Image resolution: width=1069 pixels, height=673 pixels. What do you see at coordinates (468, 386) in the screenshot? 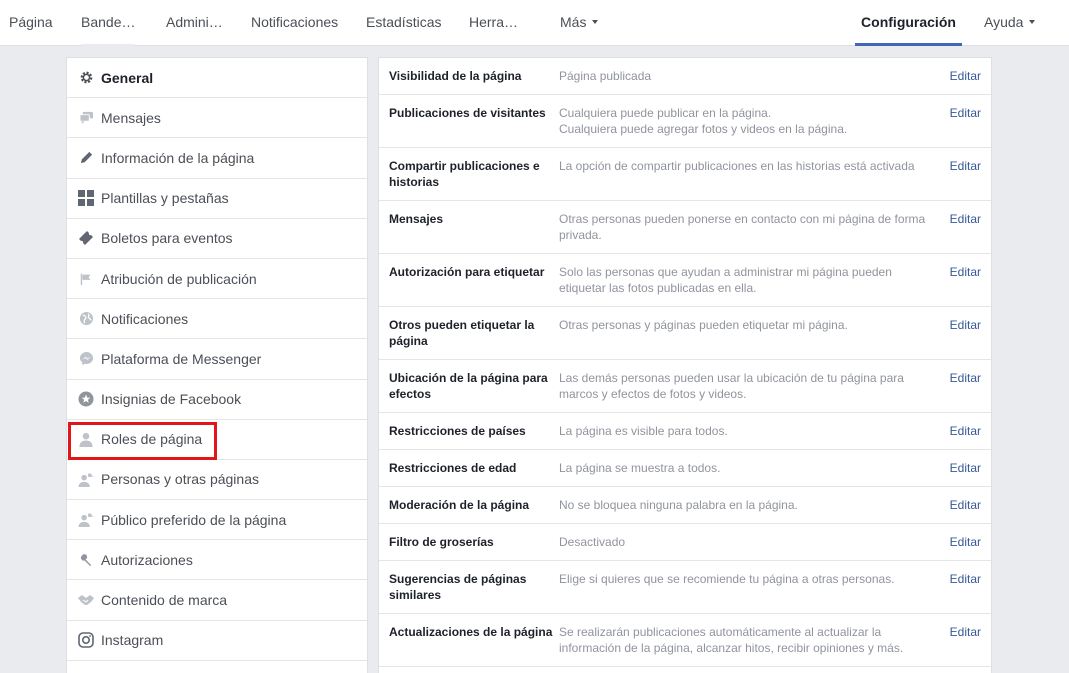
I see `setting-label: Ubicación de la página para efectos` at bounding box center [468, 386].